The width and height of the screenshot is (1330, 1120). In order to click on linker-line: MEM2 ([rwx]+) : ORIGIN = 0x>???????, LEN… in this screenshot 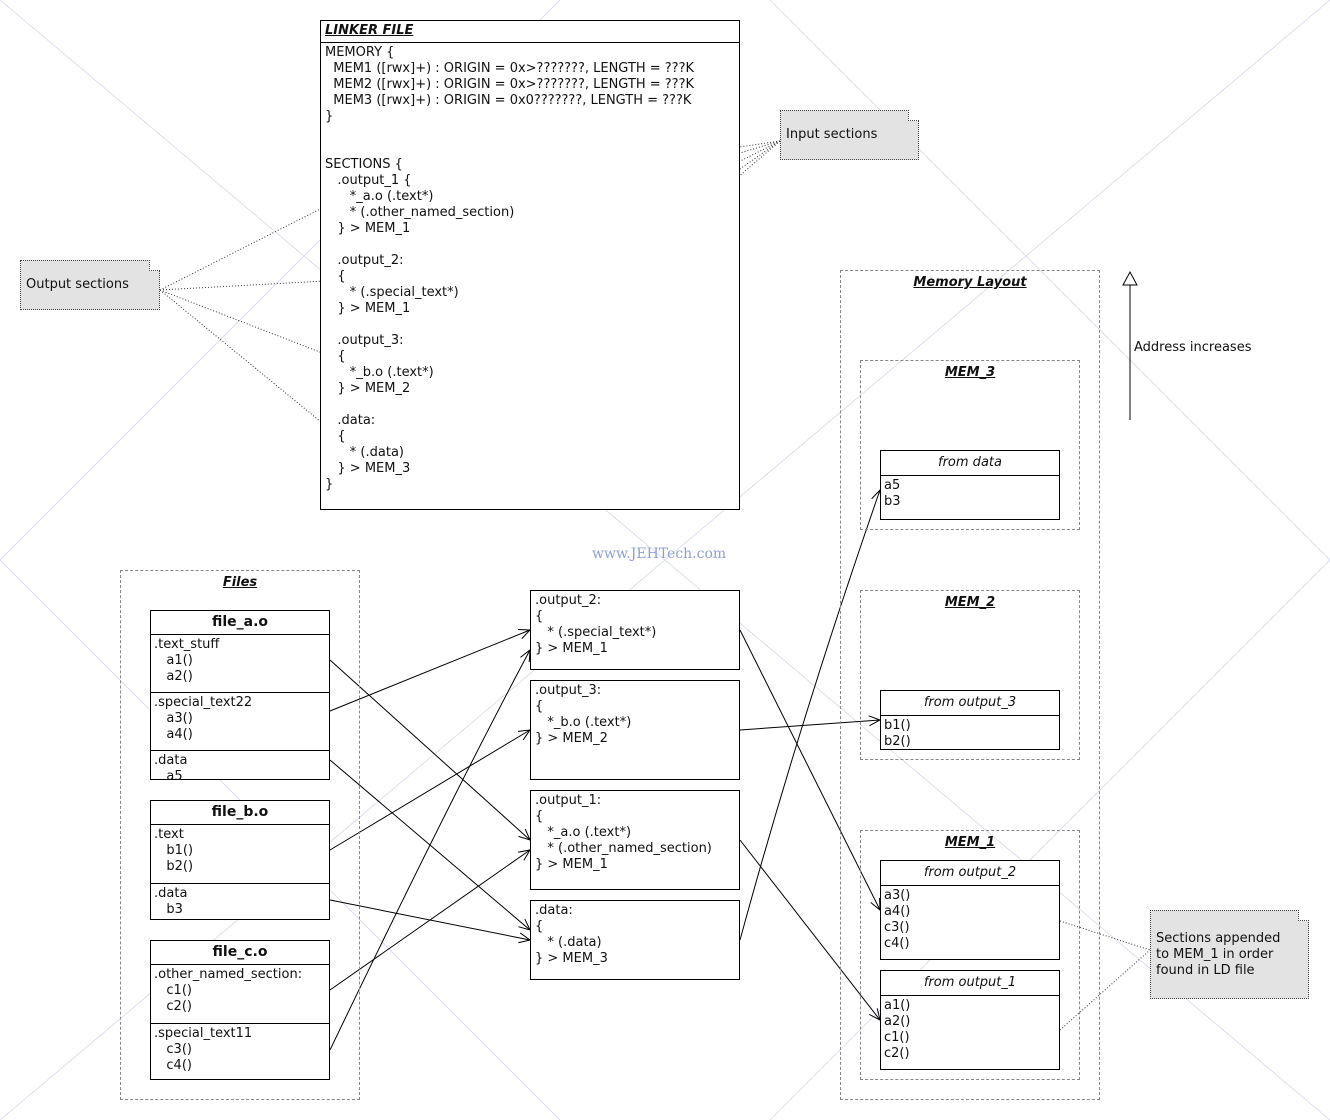, I will do `click(510, 84)`.